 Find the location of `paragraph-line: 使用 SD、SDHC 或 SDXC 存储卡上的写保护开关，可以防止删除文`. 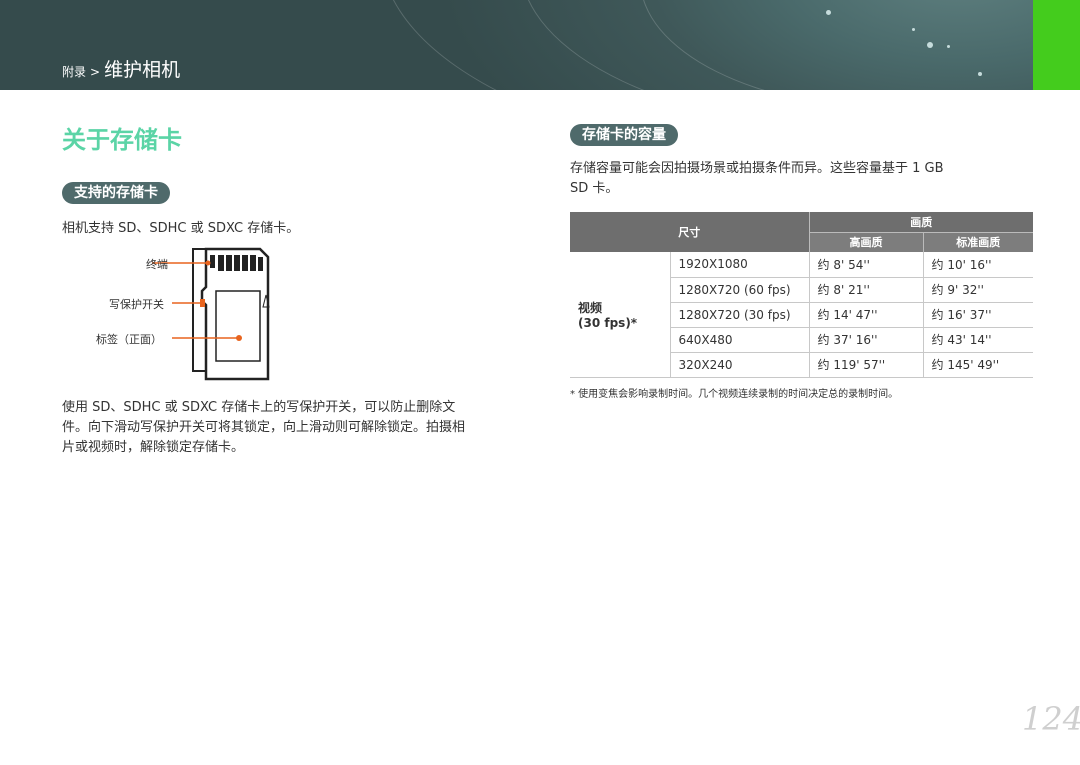

paragraph-line: 使用 SD、SDHC 或 SDXC 存储卡上的写保护开关，可以防止删除文 is located at coordinates (259, 407).